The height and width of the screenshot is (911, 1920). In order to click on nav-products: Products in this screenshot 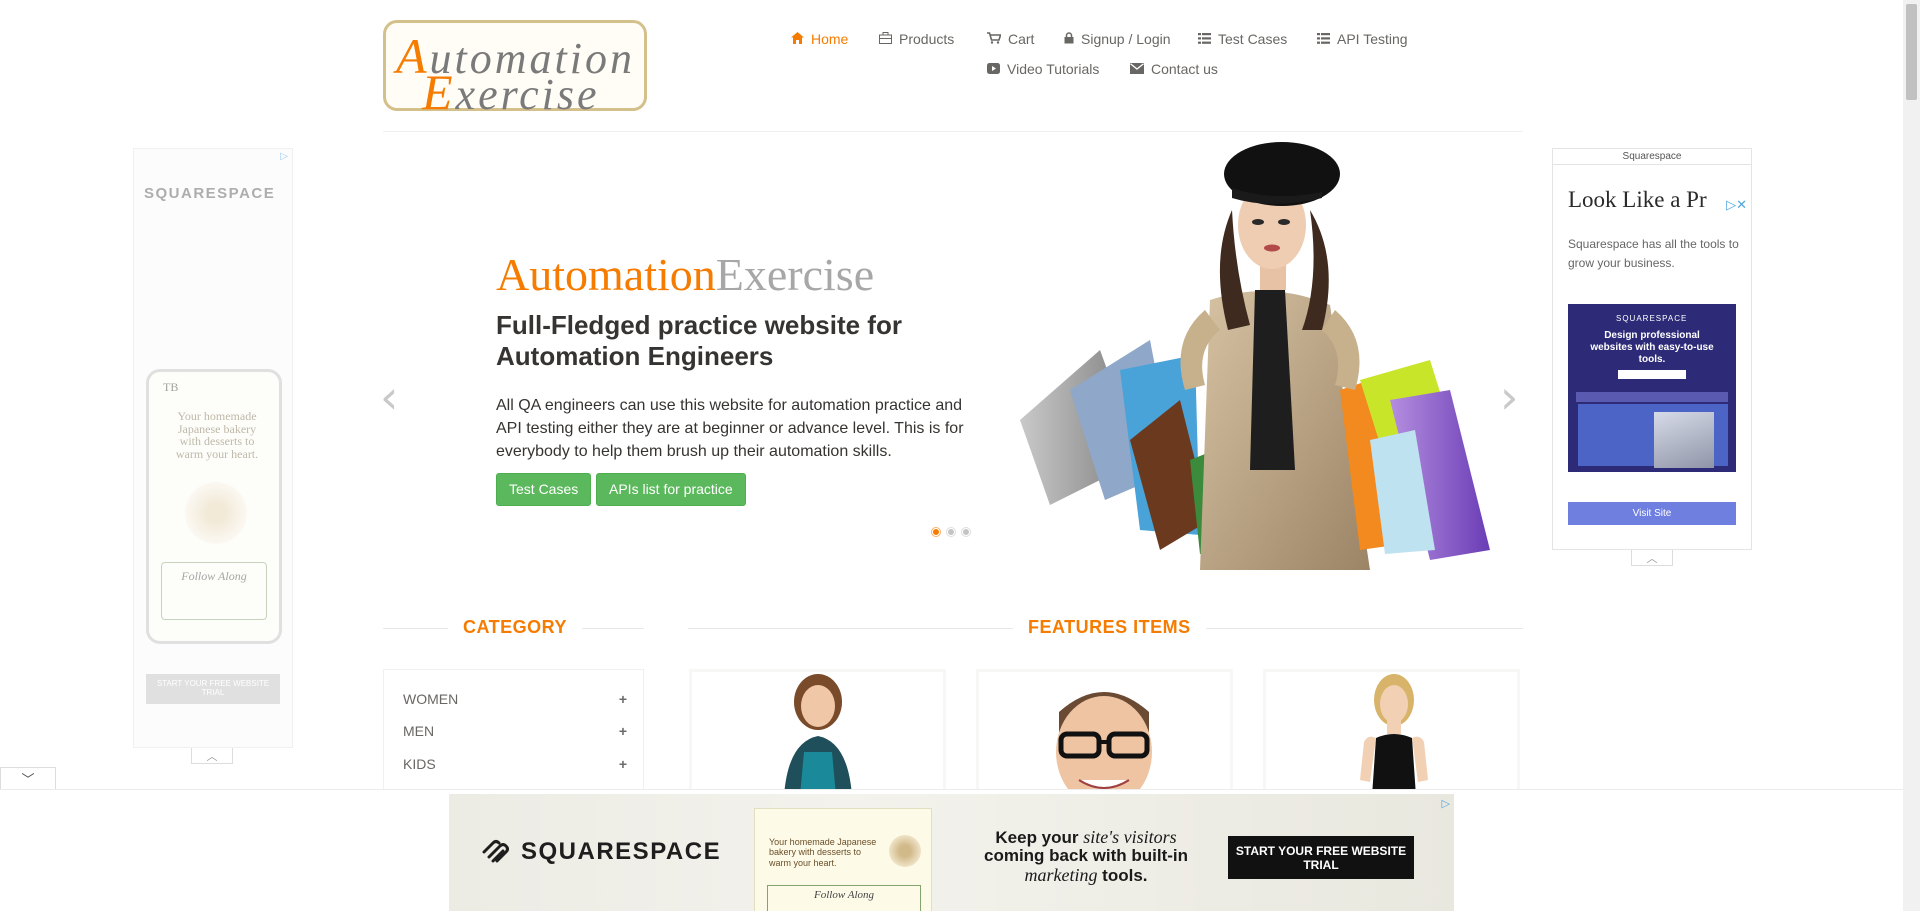, I will do `click(916, 39)`.